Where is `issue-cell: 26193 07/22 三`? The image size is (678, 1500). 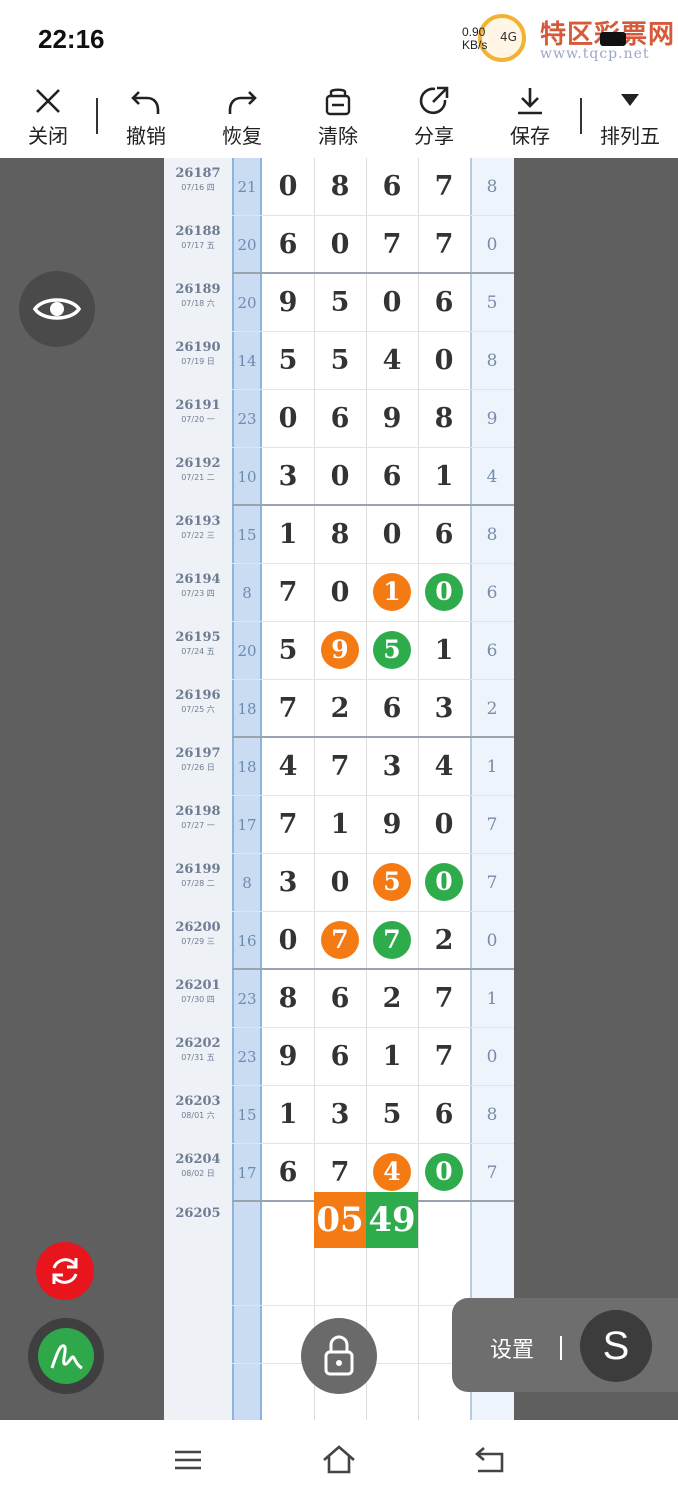
issue-cell: 26193 07/22 三 is located at coordinates (198, 535).